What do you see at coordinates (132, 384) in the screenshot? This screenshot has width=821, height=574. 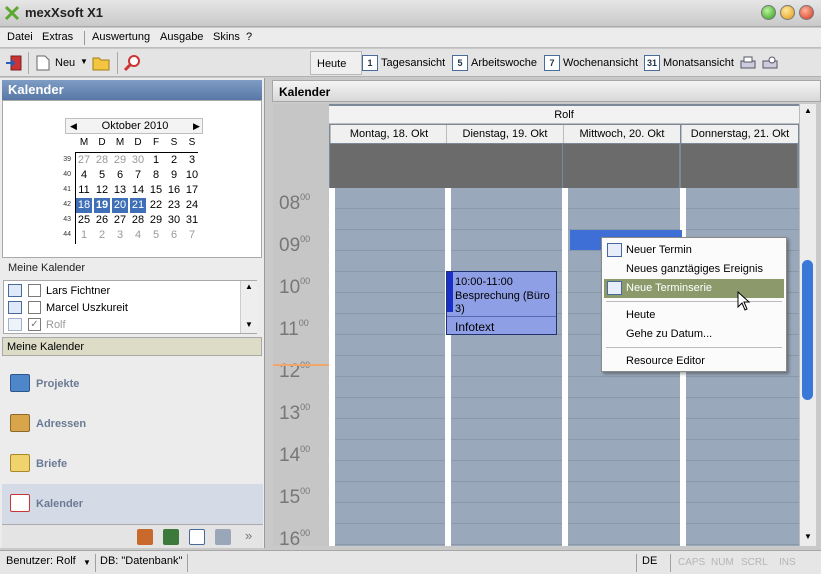 I see `nav-projekte: Projekte` at bounding box center [132, 384].